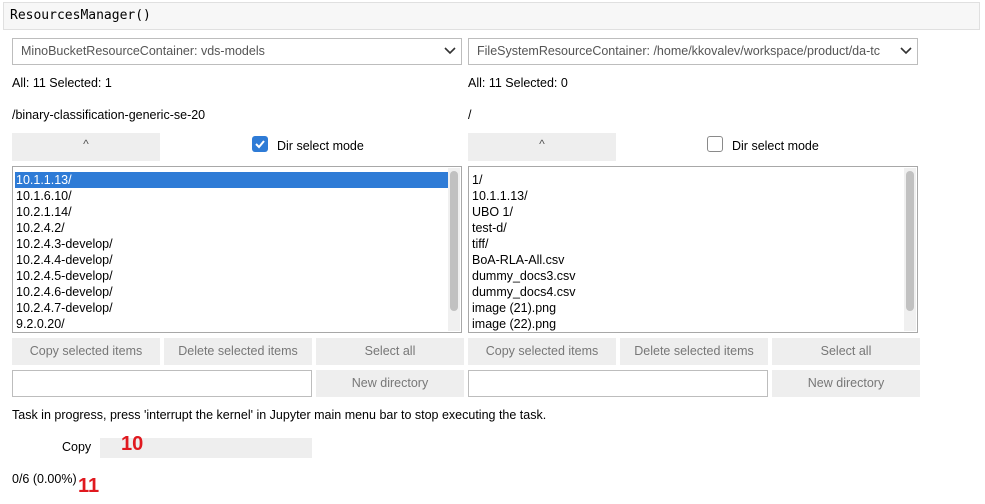 Image resolution: width=985 pixels, height=504 pixels. What do you see at coordinates (238, 351) in the screenshot?
I see `left-delete-button: Delete selected items` at bounding box center [238, 351].